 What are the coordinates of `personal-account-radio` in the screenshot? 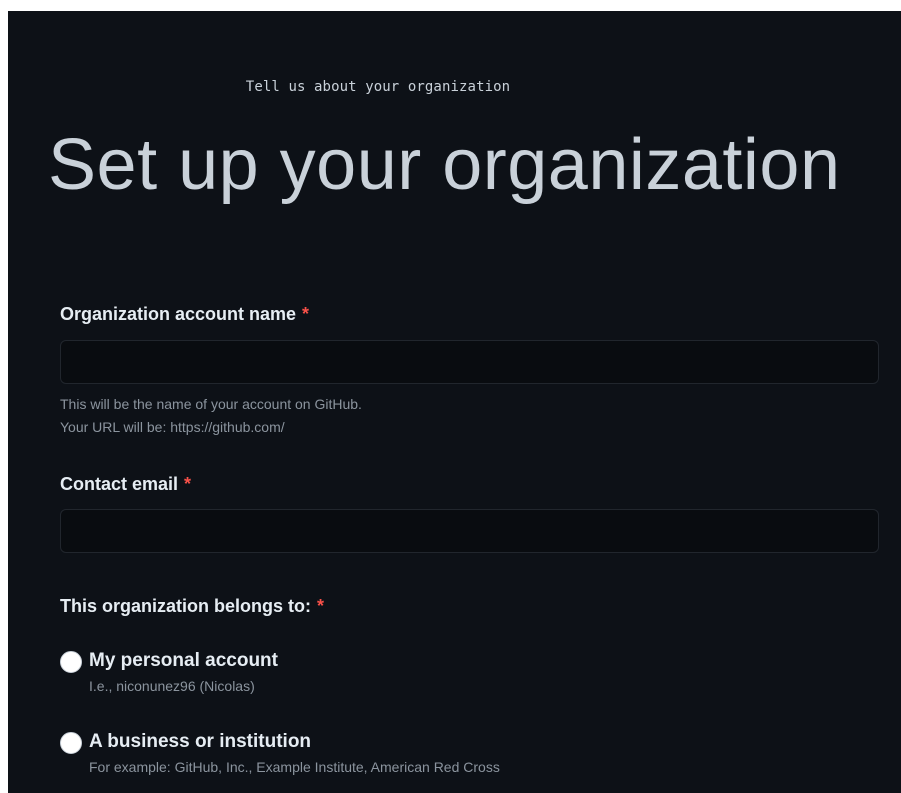 It's located at (71, 662).